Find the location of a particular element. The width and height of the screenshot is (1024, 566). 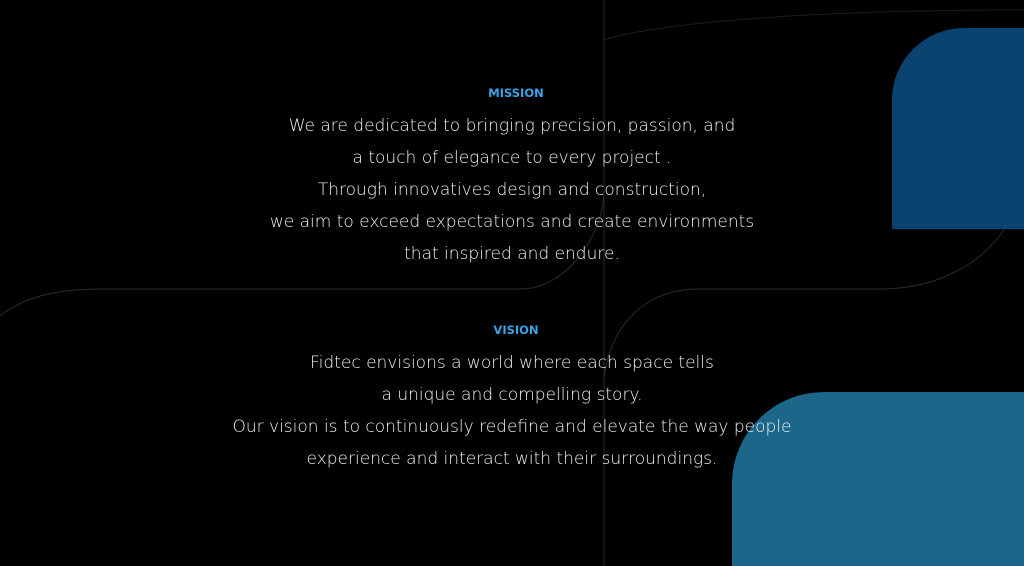

vision-line: a unique and compelling story. is located at coordinates (512, 395).